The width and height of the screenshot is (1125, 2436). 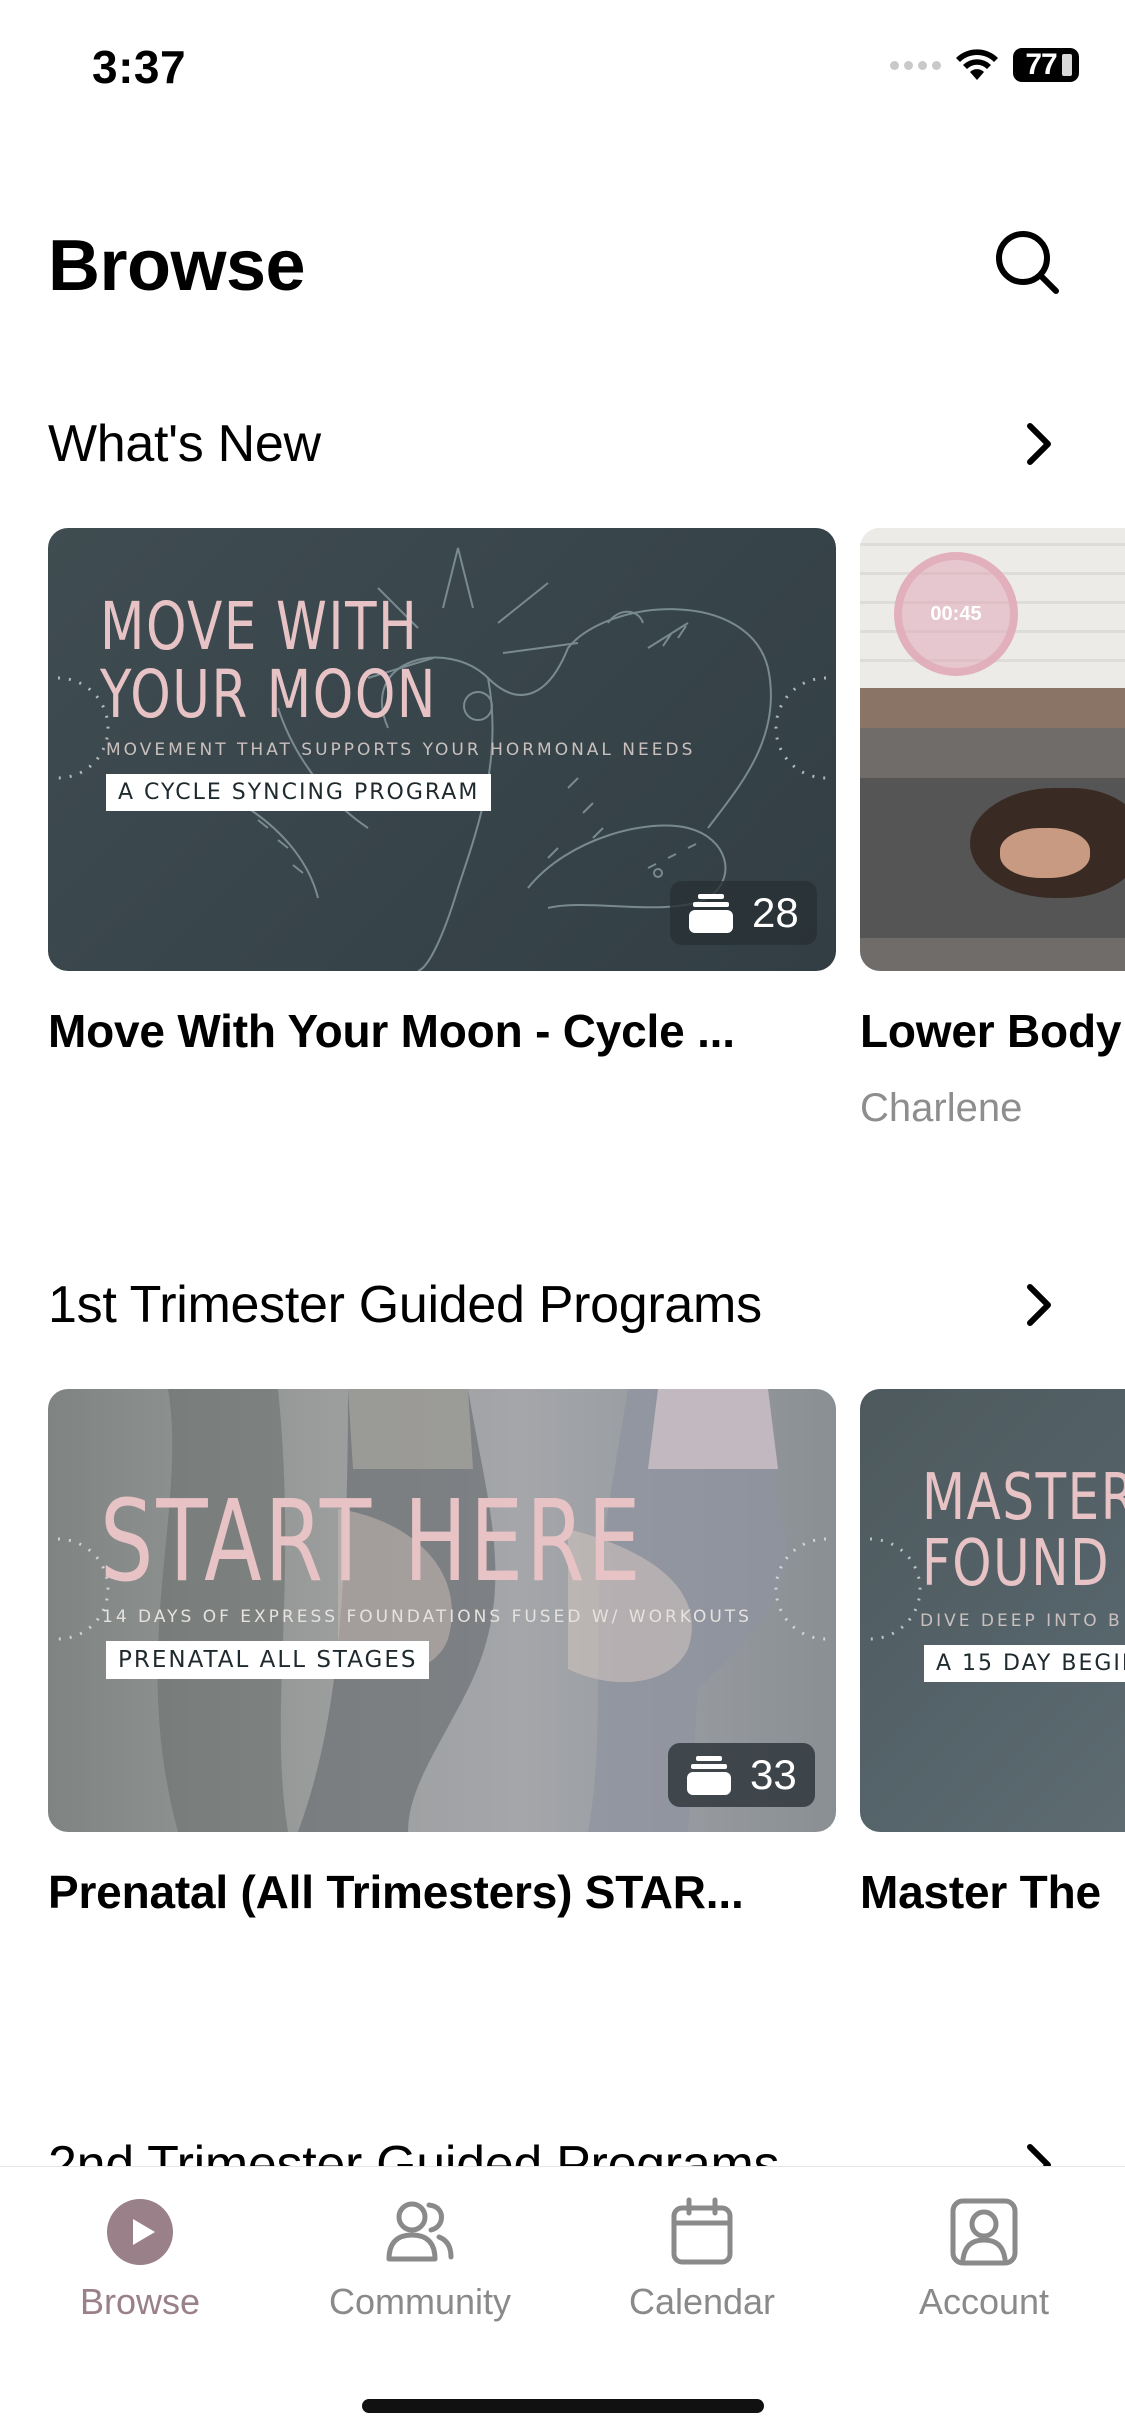 I want to click on tab-label: Calendar, so click(x=702, y=2301).